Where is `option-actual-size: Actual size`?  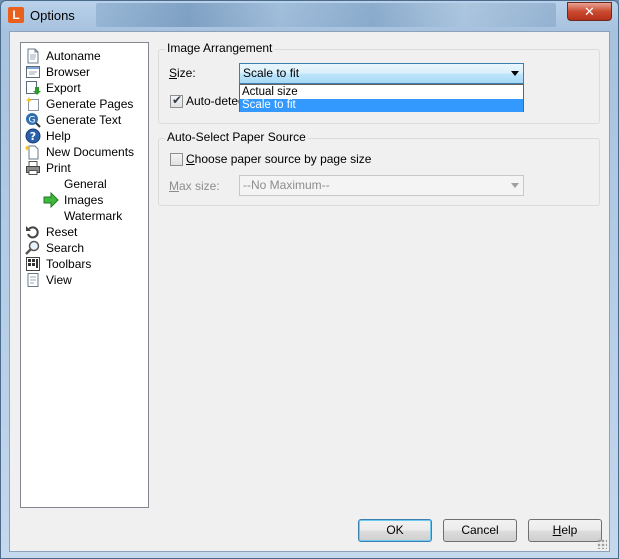 option-actual-size: Actual size is located at coordinates (381, 92).